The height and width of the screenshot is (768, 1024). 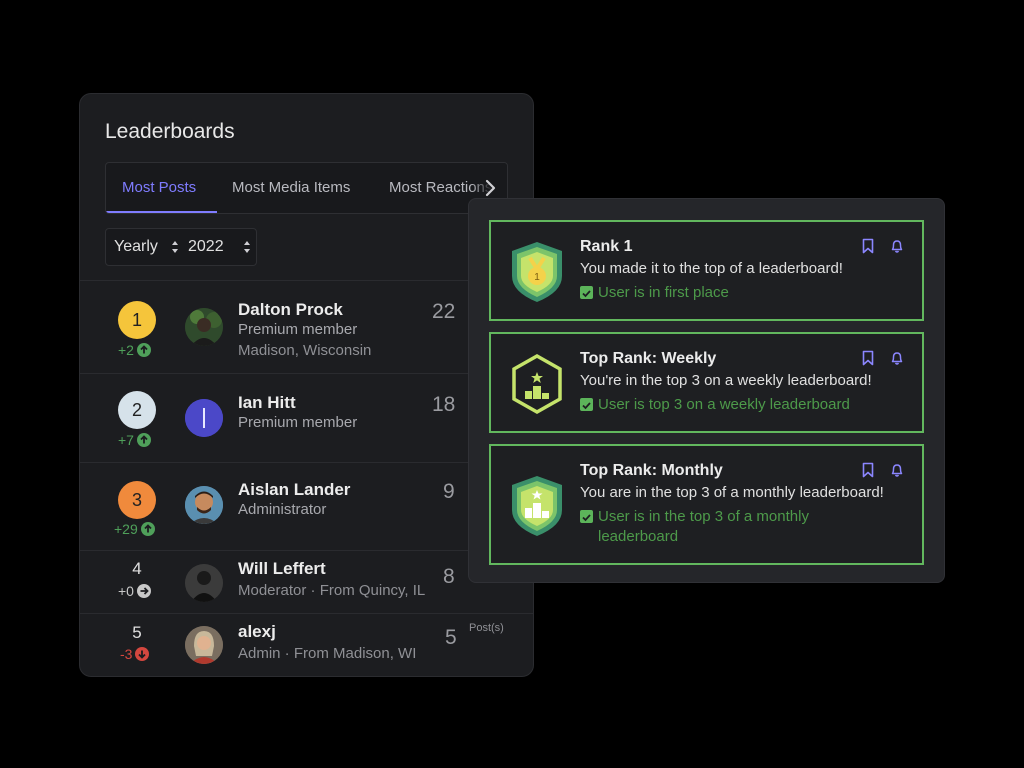 I want to click on arrow-right-circle-icon, so click(x=143, y=591).